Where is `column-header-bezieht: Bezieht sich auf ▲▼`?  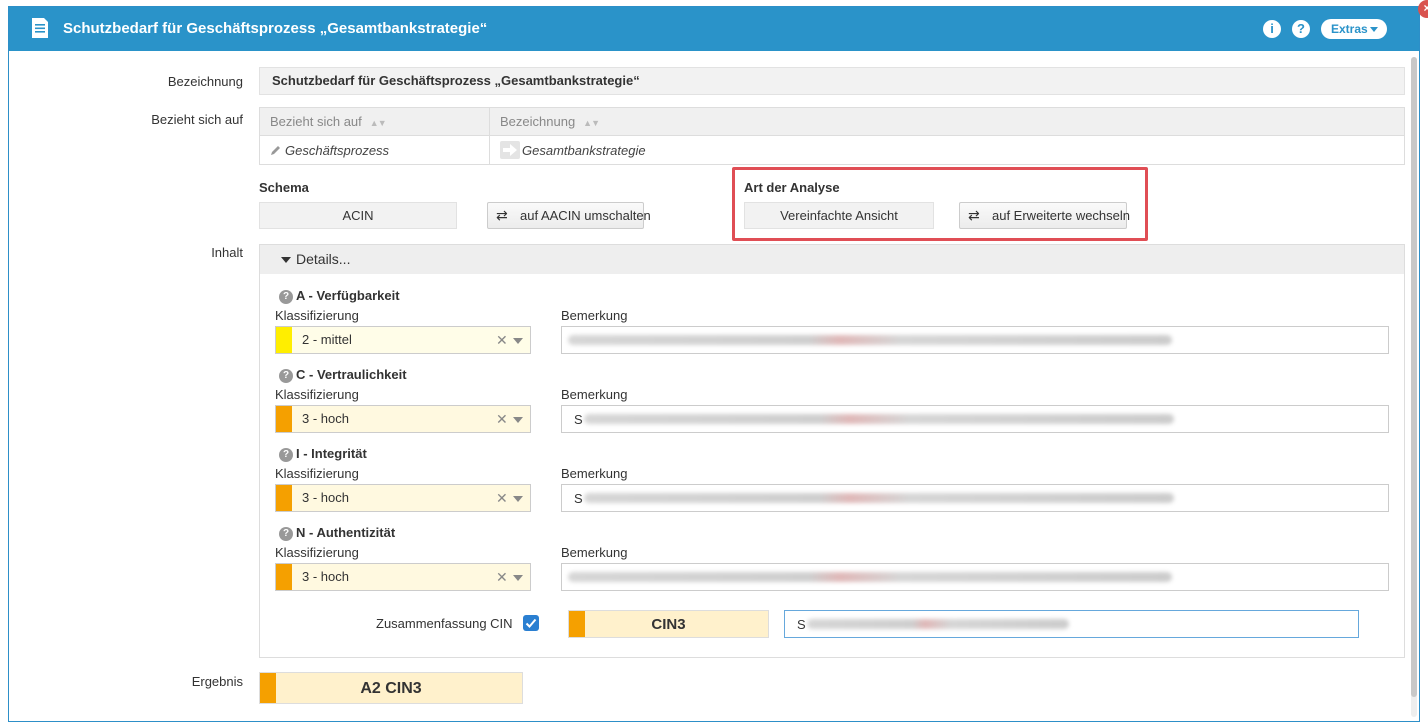
column-header-bezieht: Bezieht sich auf ▲▼ is located at coordinates (323, 122).